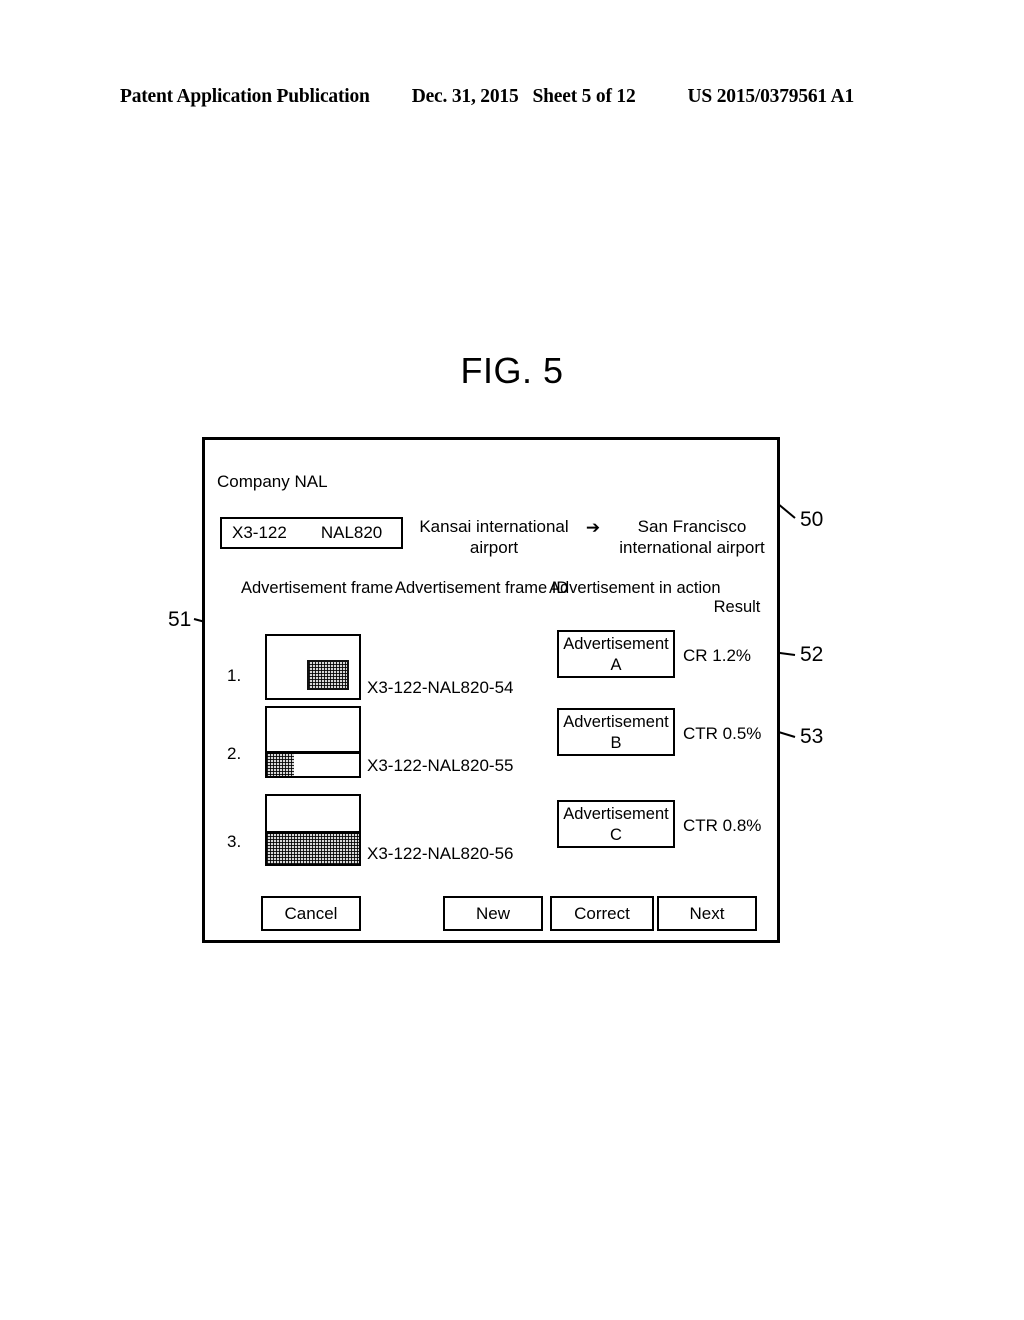  What do you see at coordinates (311, 913) in the screenshot?
I see `cancel-button: Cancel` at bounding box center [311, 913].